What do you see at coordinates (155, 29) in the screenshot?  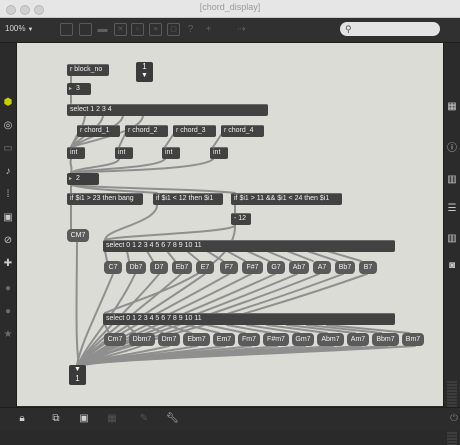 I see `slider-object-icon: ≡` at bounding box center [155, 29].